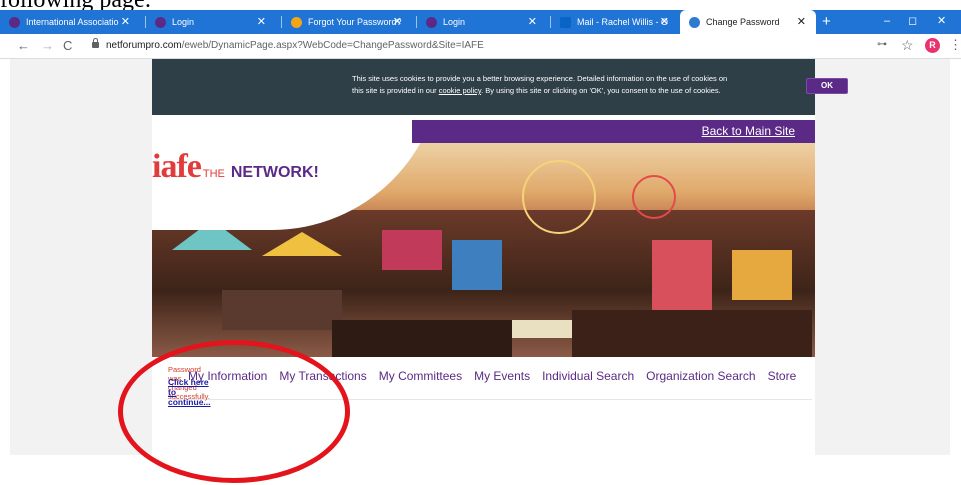 Image resolution: width=961 pixels, height=485 pixels. Describe the element at coordinates (67, 46) in the screenshot. I see `reload-icon: C` at that location.